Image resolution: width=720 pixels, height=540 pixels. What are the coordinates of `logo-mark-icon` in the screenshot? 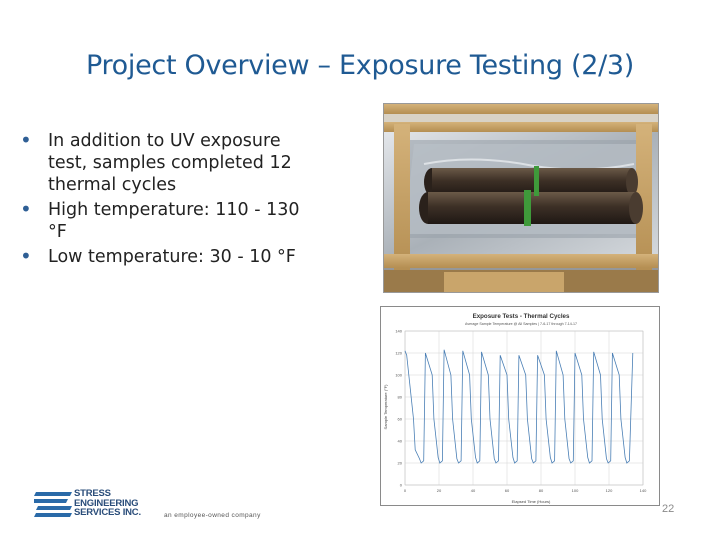 It's located at (53, 504).